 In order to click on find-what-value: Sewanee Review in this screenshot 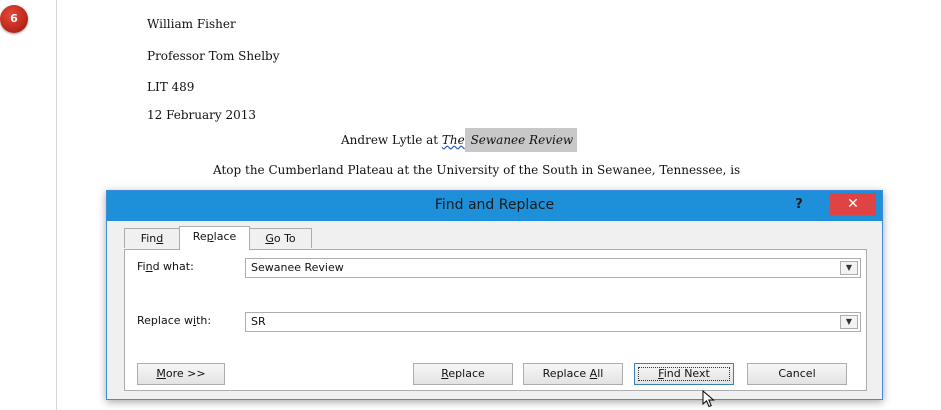, I will do `click(297, 267)`.